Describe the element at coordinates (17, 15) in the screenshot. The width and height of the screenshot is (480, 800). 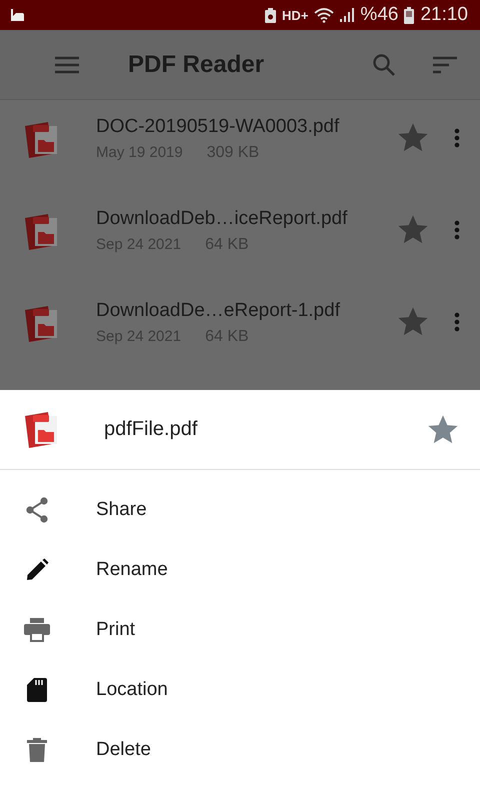
I see `notification-icon` at that location.